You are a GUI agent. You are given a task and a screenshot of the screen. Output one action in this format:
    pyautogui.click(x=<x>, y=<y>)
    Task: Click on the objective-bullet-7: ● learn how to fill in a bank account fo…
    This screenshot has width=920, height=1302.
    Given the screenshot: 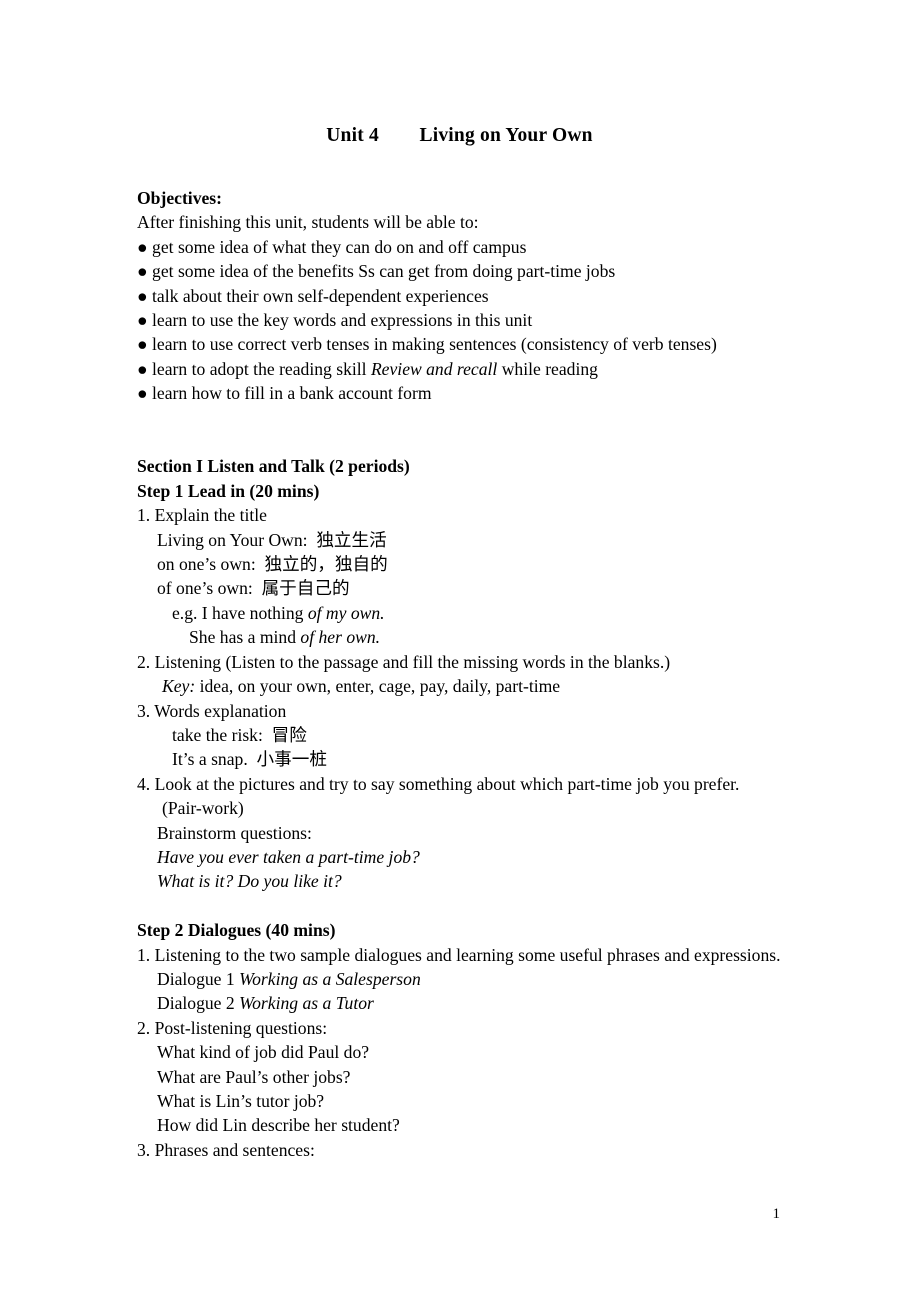 What is the action you would take?
    pyautogui.click(x=459, y=393)
    